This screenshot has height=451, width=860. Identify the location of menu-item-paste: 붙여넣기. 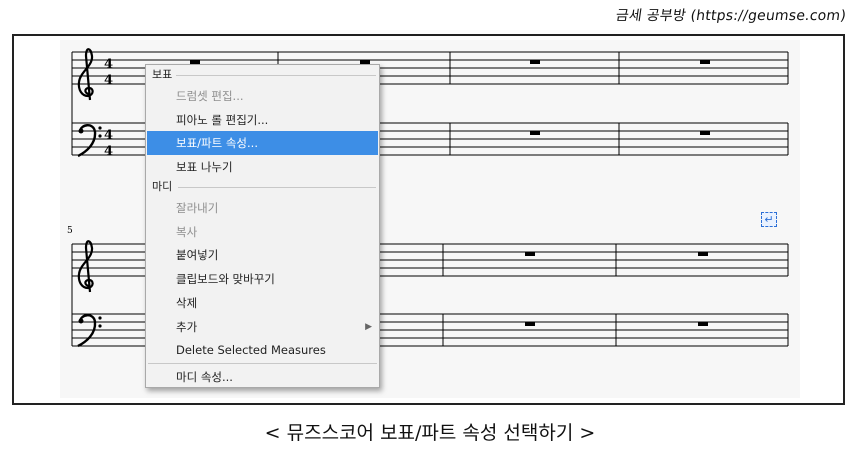
(262, 255).